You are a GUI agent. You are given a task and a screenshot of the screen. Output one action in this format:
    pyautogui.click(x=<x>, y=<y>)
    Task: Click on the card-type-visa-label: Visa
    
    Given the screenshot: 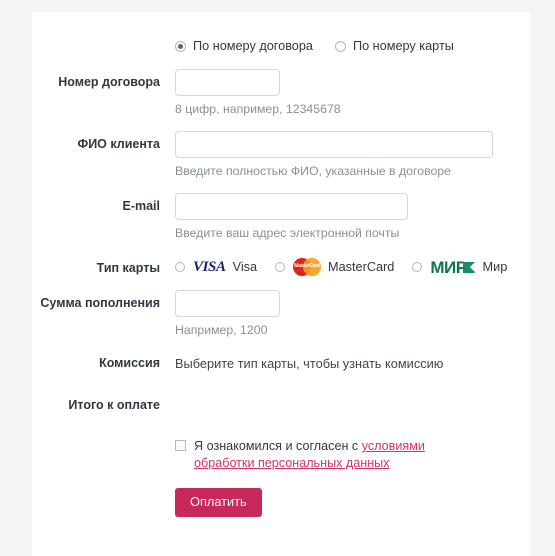 What is the action you would take?
    pyautogui.click(x=245, y=267)
    